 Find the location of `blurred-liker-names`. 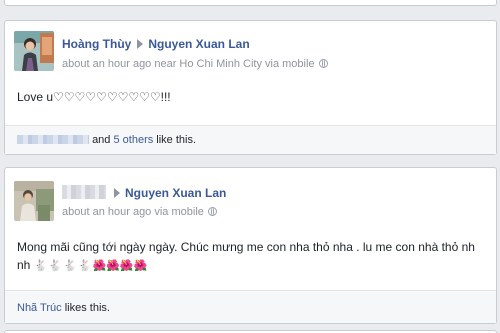

blurred-liker-names is located at coordinates (53, 139).